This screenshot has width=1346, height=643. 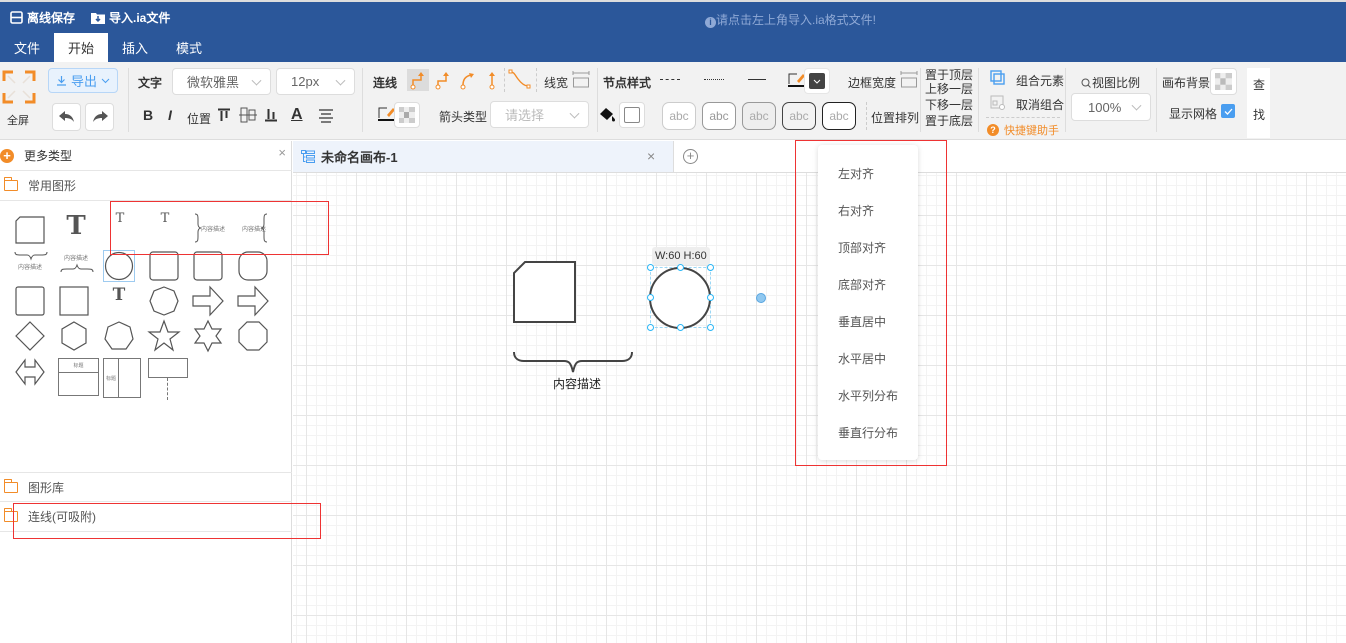 What do you see at coordinates (539, 114) in the screenshot?
I see `arrow-type-select: 请选择` at bounding box center [539, 114].